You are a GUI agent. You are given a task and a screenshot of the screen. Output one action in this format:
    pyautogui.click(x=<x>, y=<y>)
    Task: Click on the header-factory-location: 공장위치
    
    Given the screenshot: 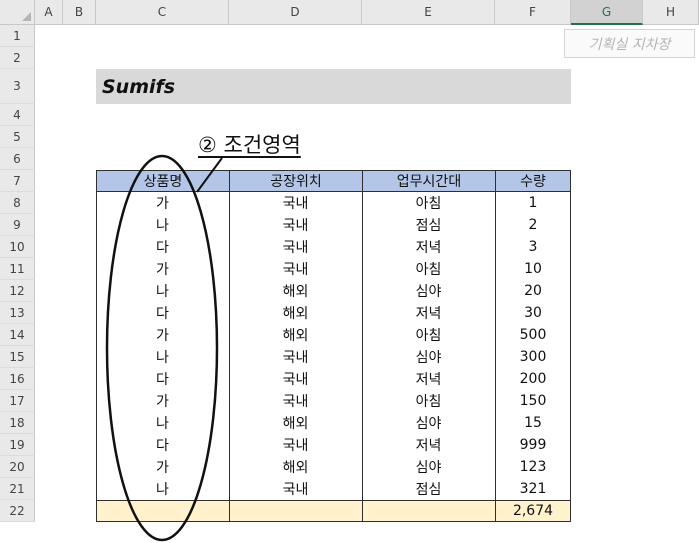 What is the action you would take?
    pyautogui.click(x=296, y=181)
    